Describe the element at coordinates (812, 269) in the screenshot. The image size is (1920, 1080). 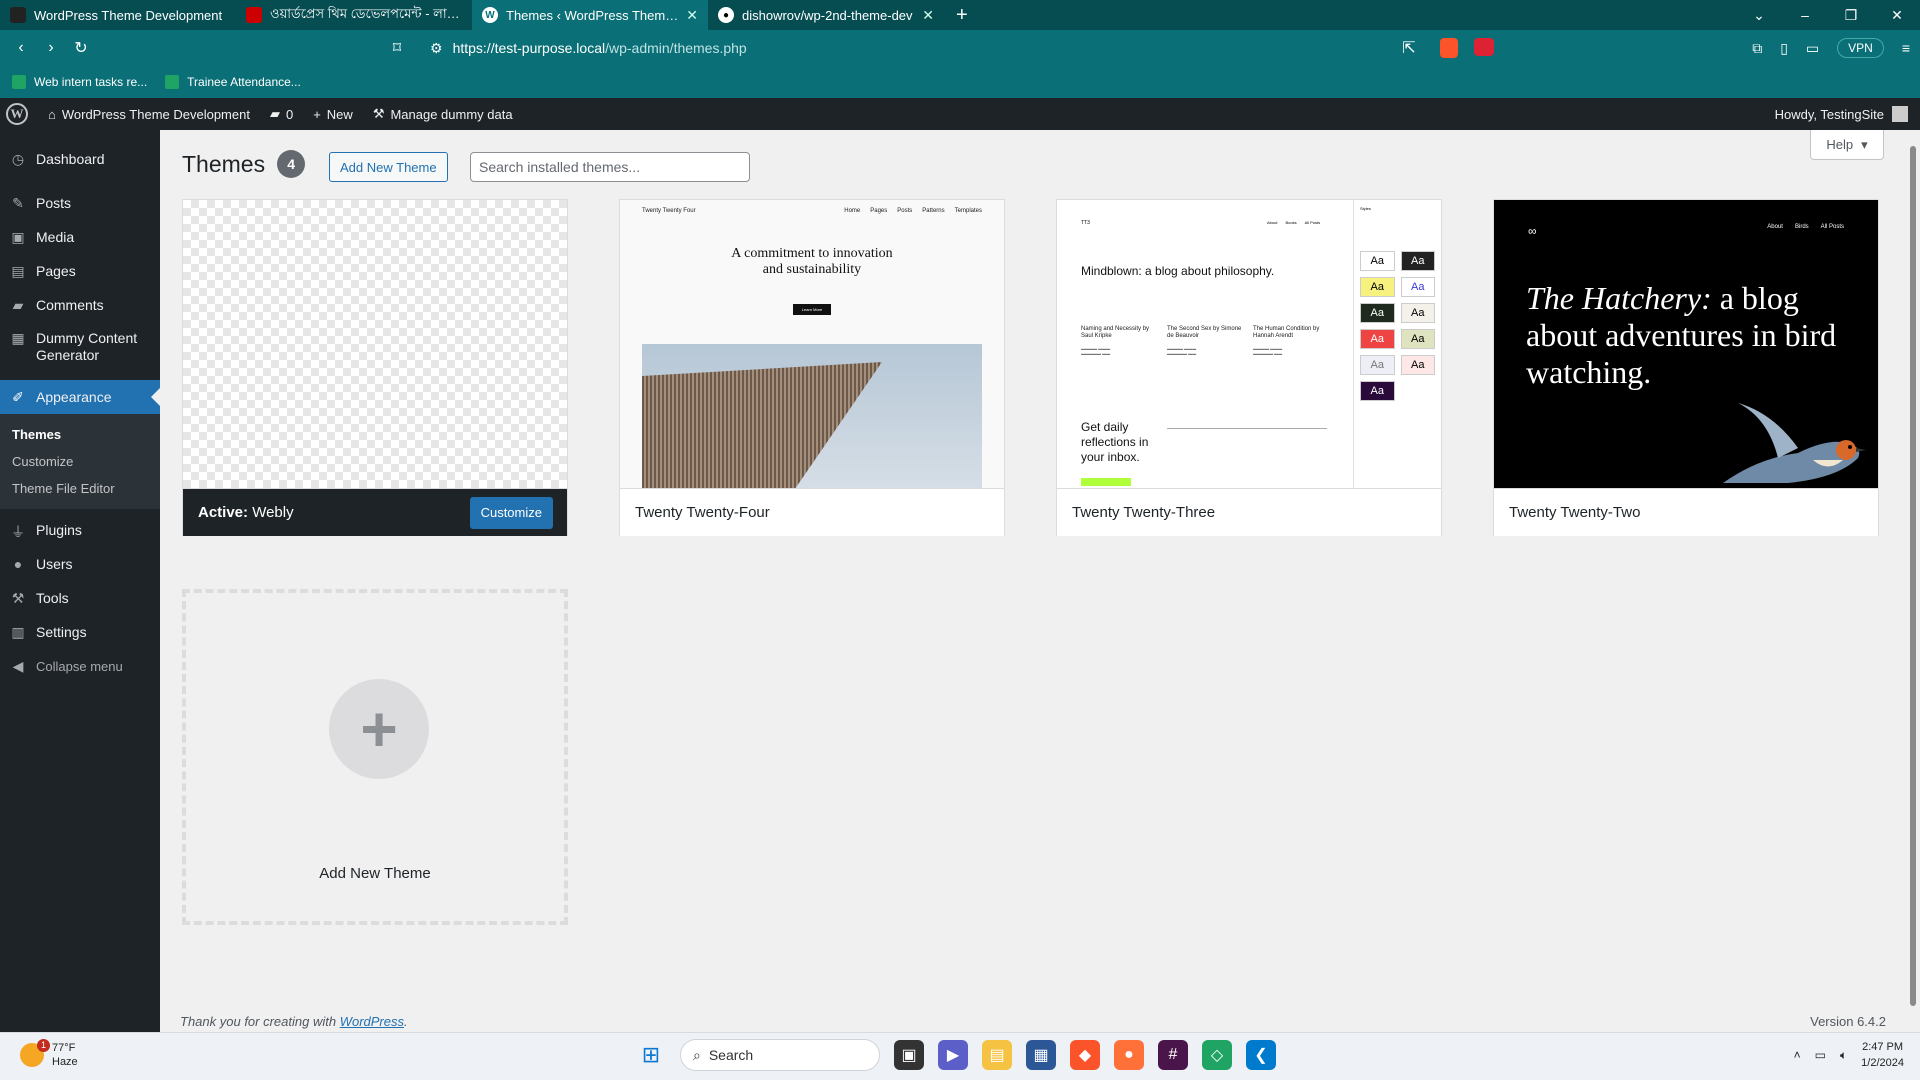
I see `preview-heading-line: and sustainability` at that location.